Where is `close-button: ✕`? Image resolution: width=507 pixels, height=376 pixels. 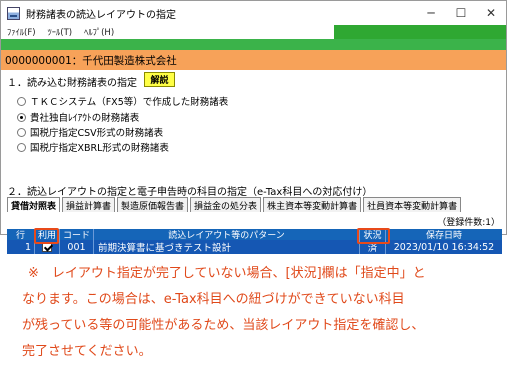
close-button: ✕ is located at coordinates (491, 13).